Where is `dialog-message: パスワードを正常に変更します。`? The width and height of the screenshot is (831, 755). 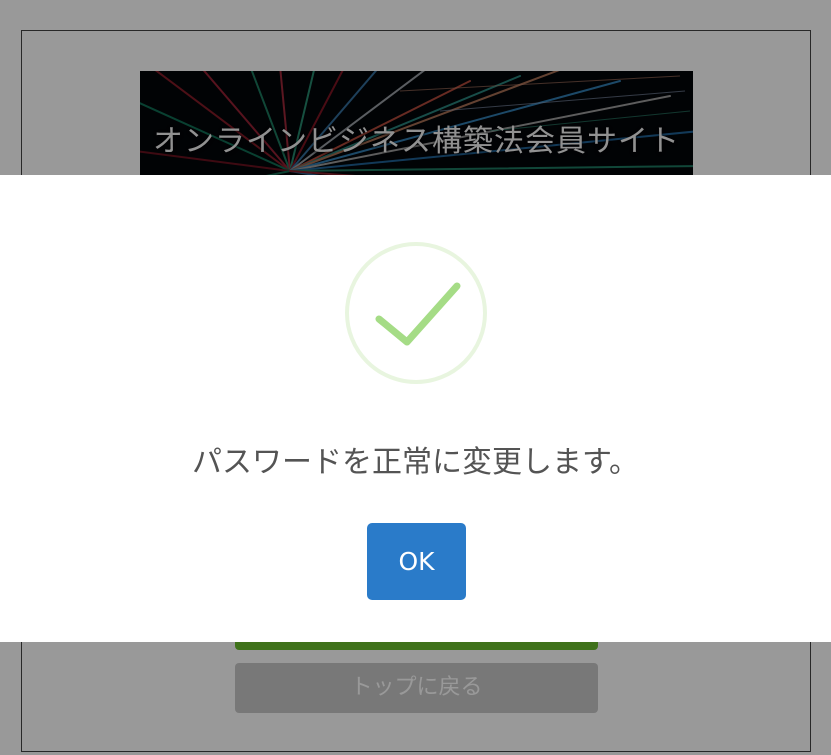
dialog-message: パスワードを正常に変更します。 is located at coordinates (415, 462).